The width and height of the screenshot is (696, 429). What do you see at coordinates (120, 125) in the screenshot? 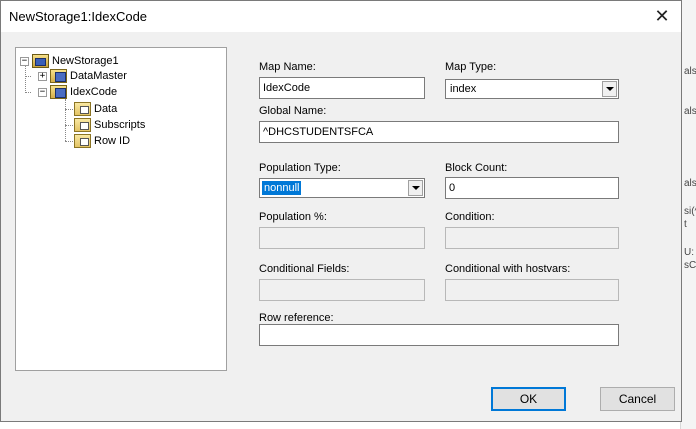
I see `tree-node-label: Subscripts` at bounding box center [120, 125].